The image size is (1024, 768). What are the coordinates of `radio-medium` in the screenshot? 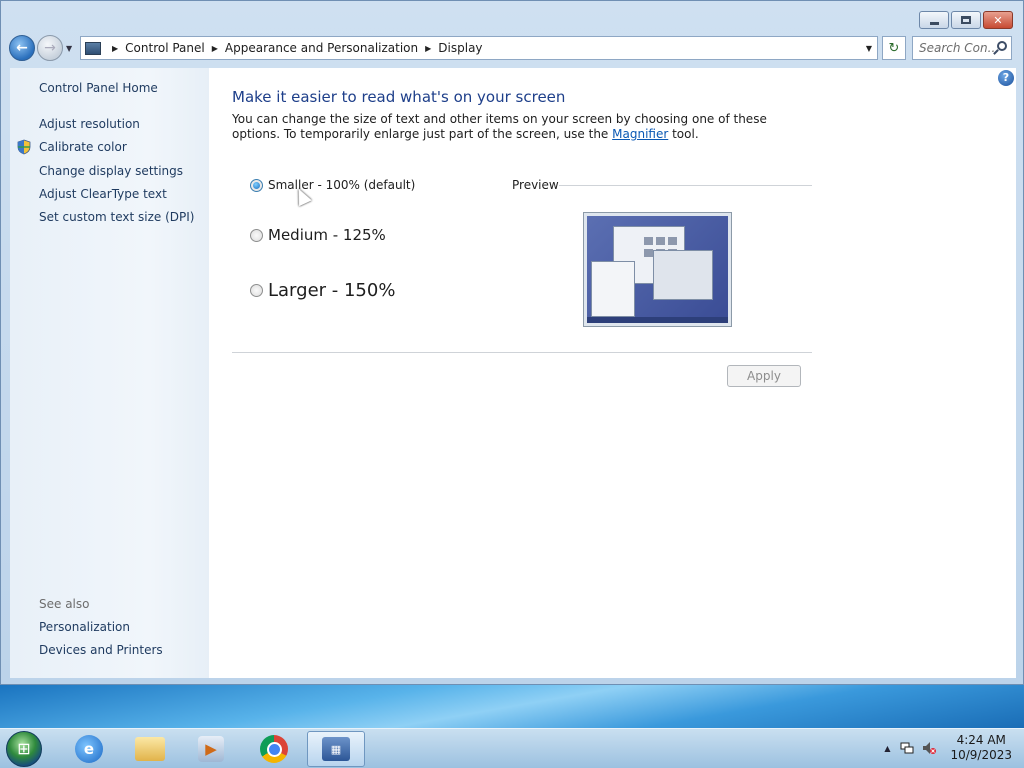 It's located at (256, 235).